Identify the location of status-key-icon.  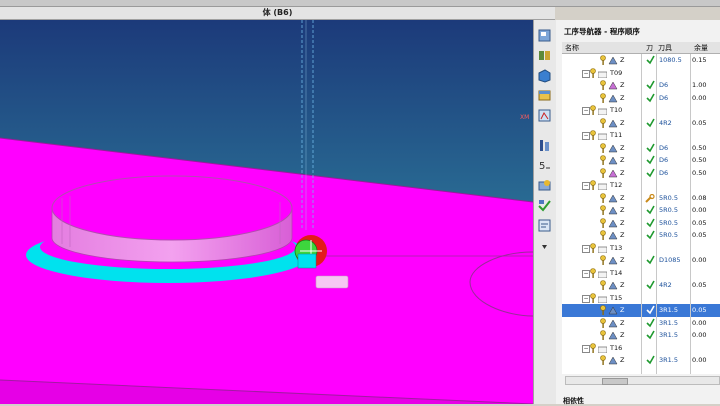
(603, 362).